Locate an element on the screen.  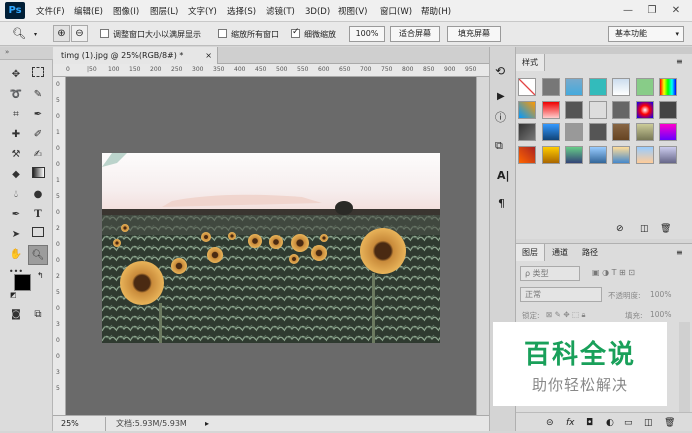
menu-edit: 编辑(E) is located at coordinates (88, 12).